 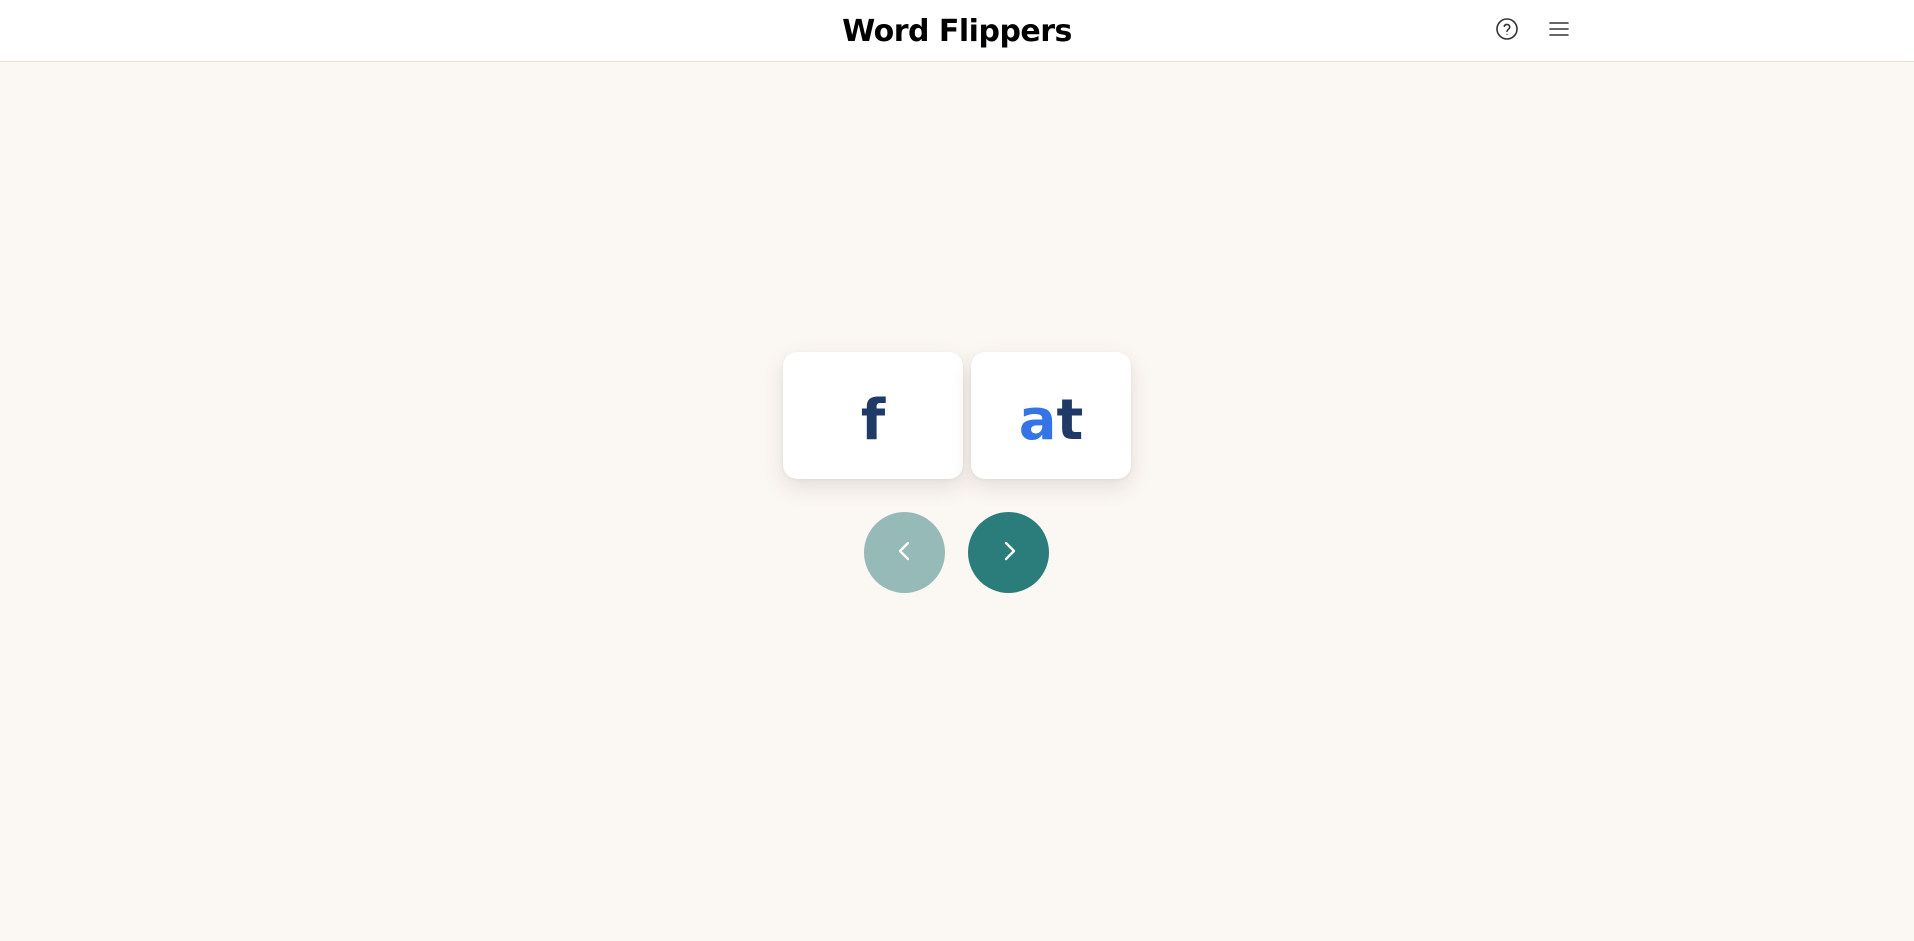 I want to click on onset-card: f, so click(x=873, y=415).